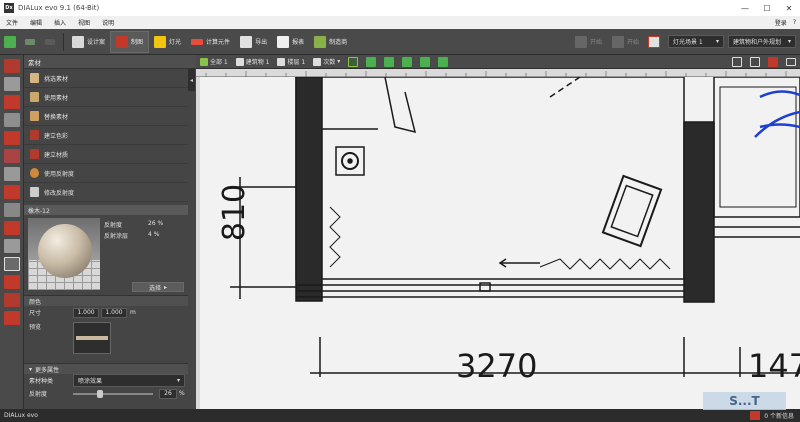  I want to click on planning-select: 建筑物和户外规划 ▾, so click(762, 41).